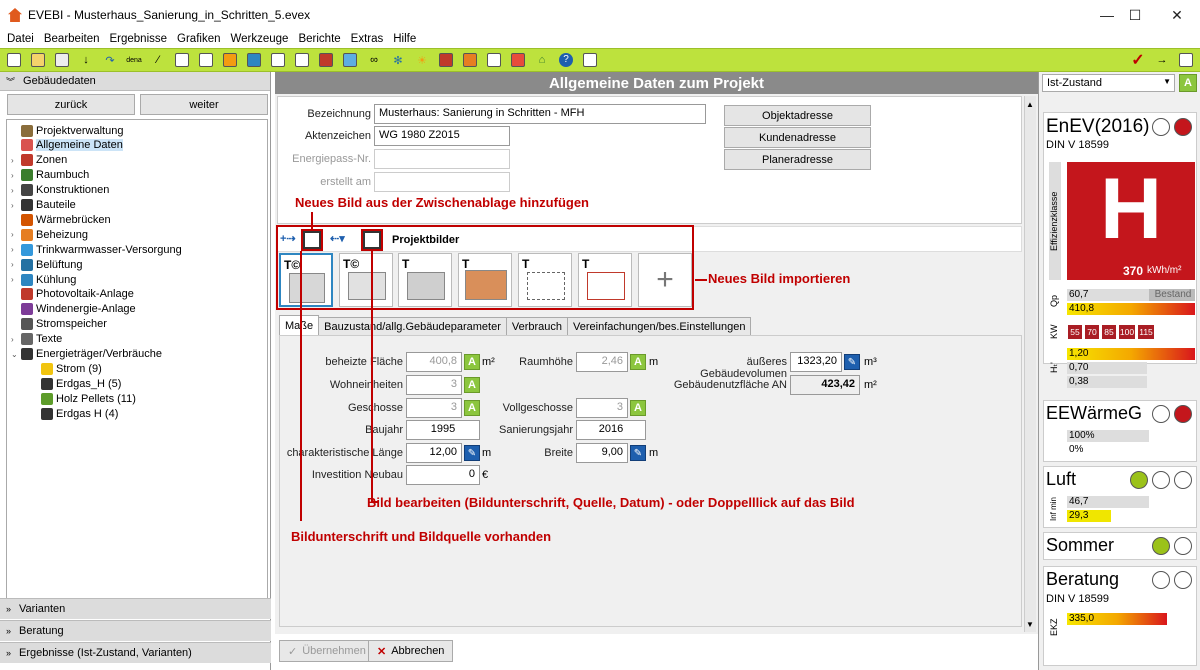 The width and height of the screenshot is (1200, 670). What do you see at coordinates (61, 219) in the screenshot?
I see `tree-item: Wärmebrücken` at bounding box center [61, 219].